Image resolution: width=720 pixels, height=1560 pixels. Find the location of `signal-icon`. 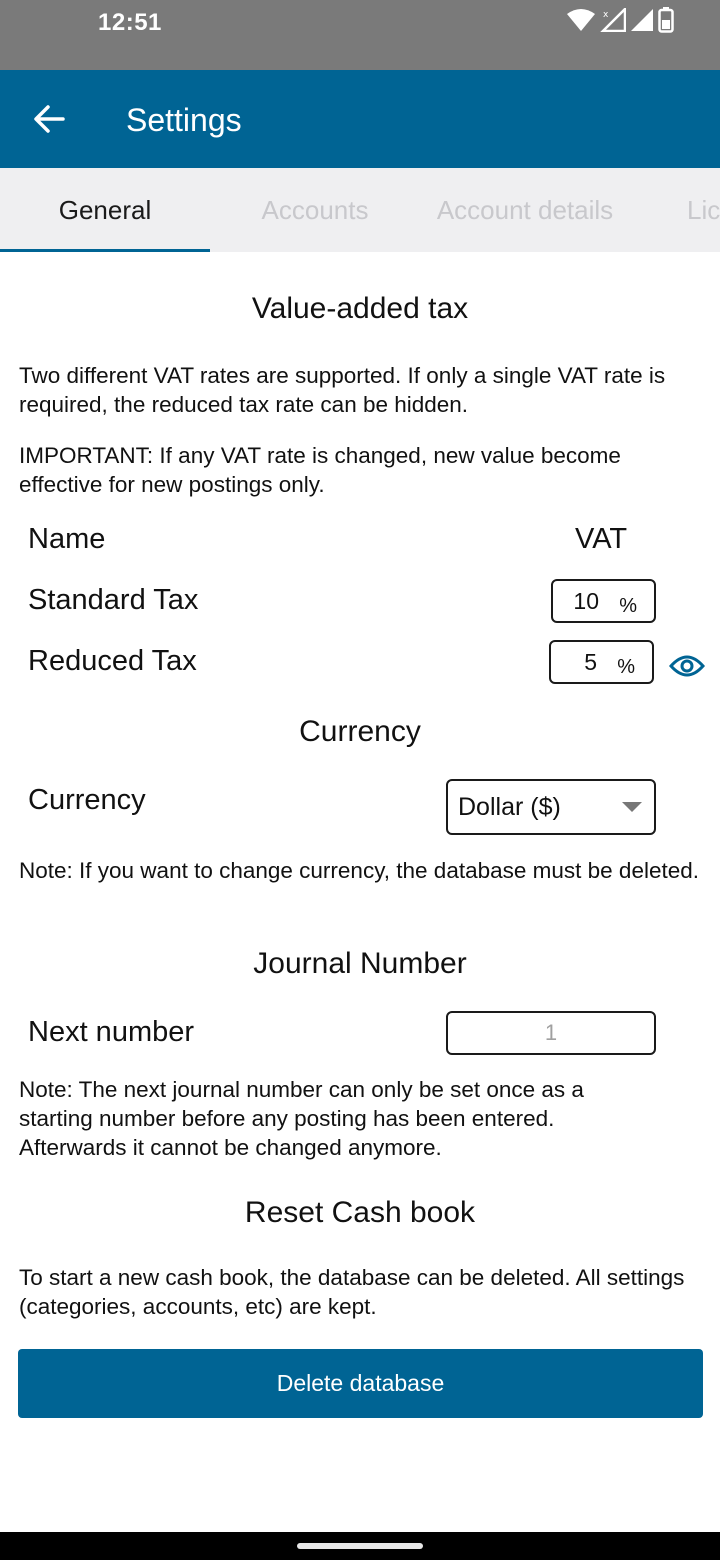

signal-icon is located at coordinates (642, 22).